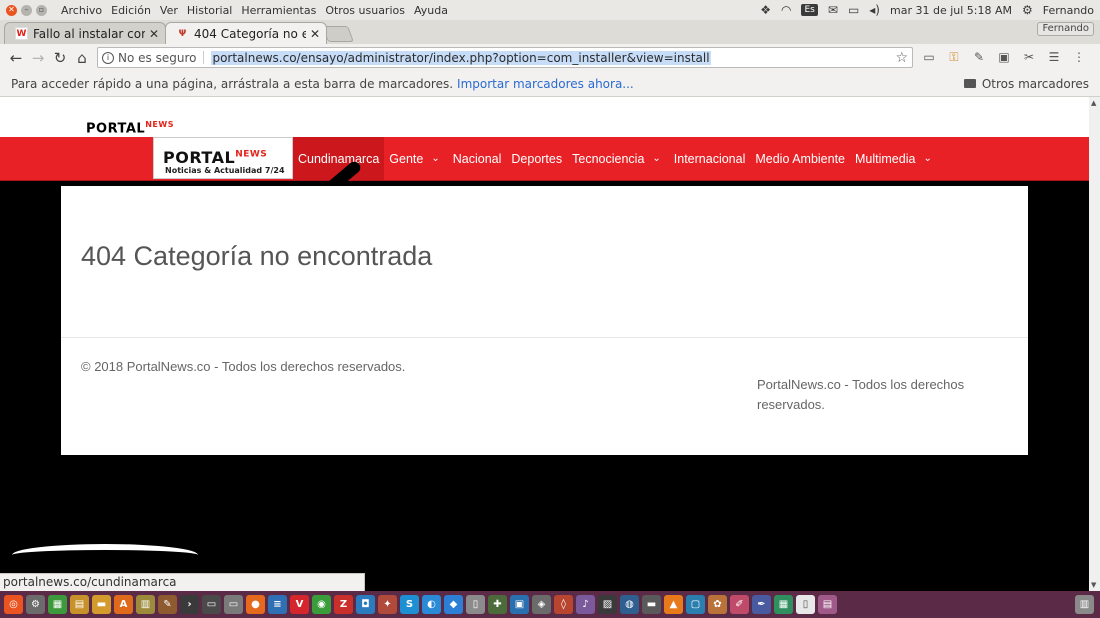 This screenshot has width=1100, height=618. Describe the element at coordinates (800, 158) in the screenshot. I see `nav-medio-ambiente: Medio Ambiente` at that location.